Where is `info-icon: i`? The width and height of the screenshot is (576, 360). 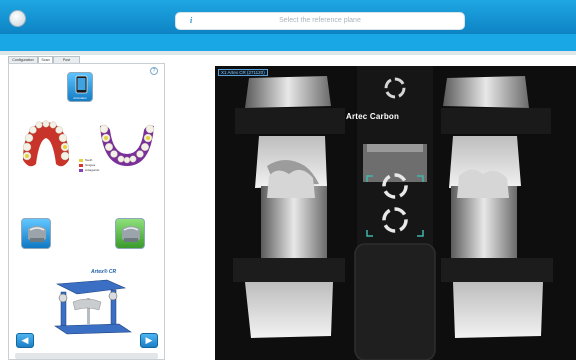
info-icon: i is located at coordinates (191, 20).